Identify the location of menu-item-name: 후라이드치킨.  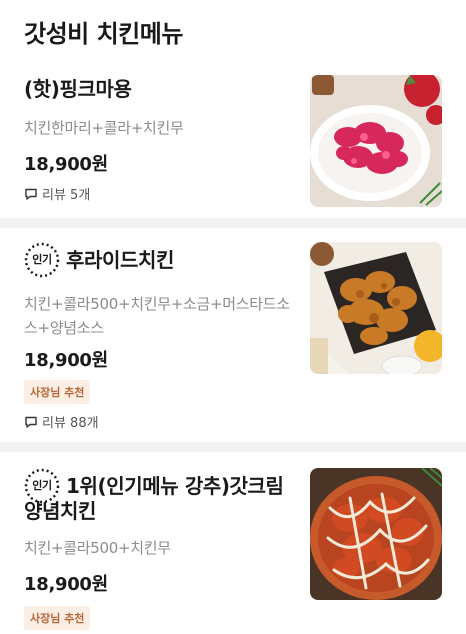
(120, 260).